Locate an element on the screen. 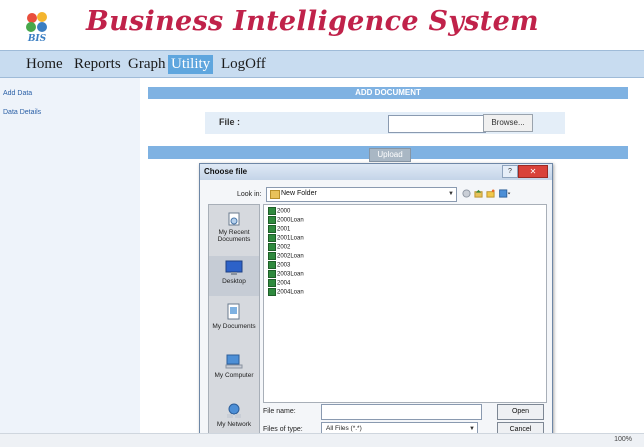  back-icon is located at coordinates (466, 193).